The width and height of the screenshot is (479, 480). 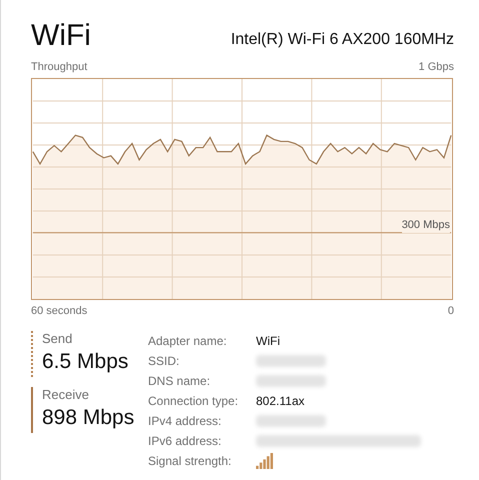 What do you see at coordinates (89, 418) in the screenshot?
I see `stat-value: 898 Mbps` at bounding box center [89, 418].